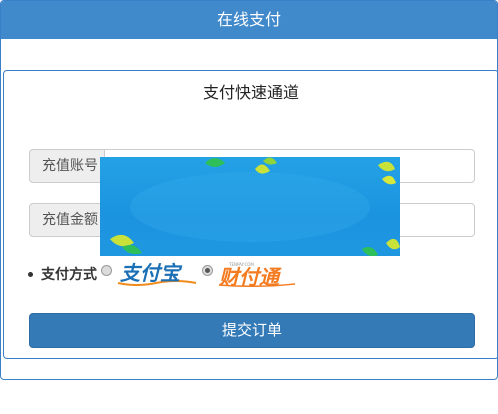 Image resolution: width=498 pixels, height=414 pixels. What do you see at coordinates (67, 166) in the screenshot?
I see `account-label: 充值账号` at bounding box center [67, 166].